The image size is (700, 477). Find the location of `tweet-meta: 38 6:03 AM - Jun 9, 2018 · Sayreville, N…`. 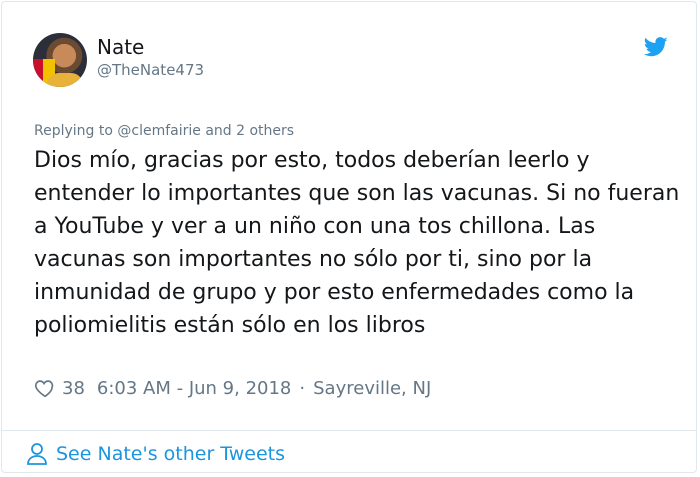

tweet-meta: 38 6:03 AM - Jun 9, 2018 · Sayreville, N… is located at coordinates (232, 388).